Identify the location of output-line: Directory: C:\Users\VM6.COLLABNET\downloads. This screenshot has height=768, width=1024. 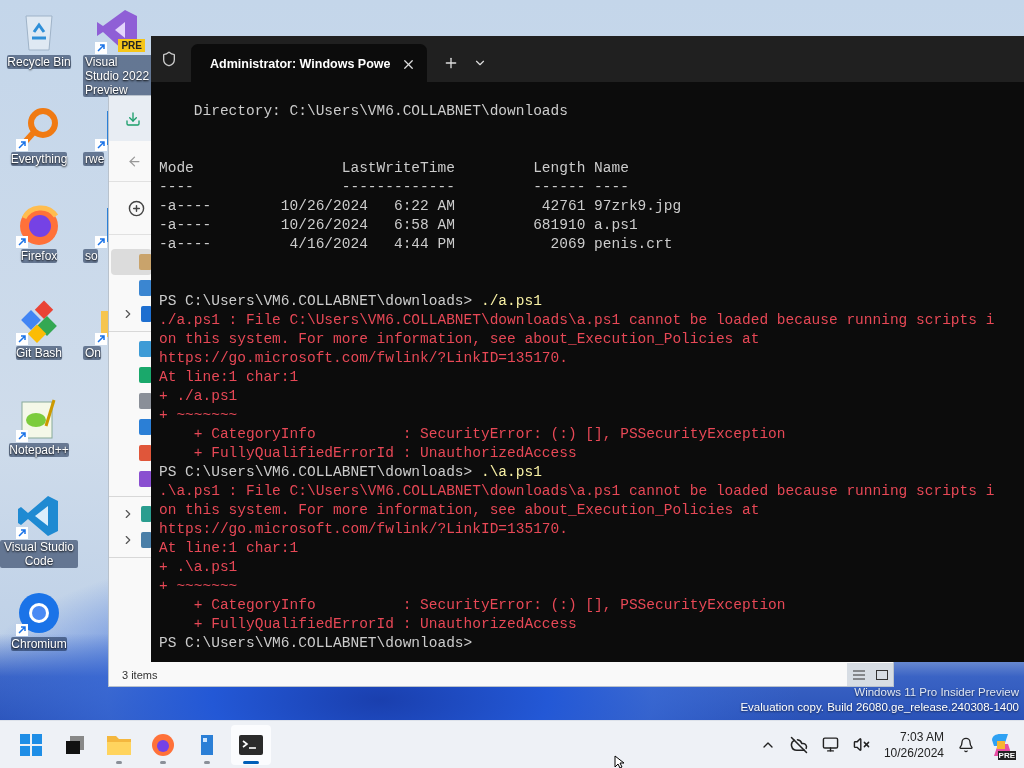
(380, 111).